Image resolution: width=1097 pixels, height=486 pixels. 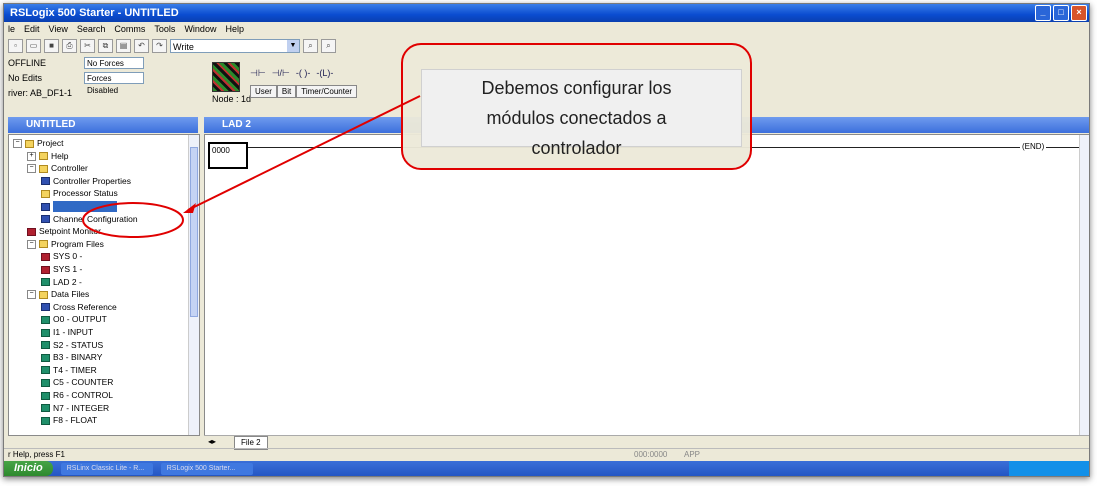 What do you see at coordinates (236, 124) in the screenshot?
I see `ladder-panel-title: LAD 2` at bounding box center [236, 124].